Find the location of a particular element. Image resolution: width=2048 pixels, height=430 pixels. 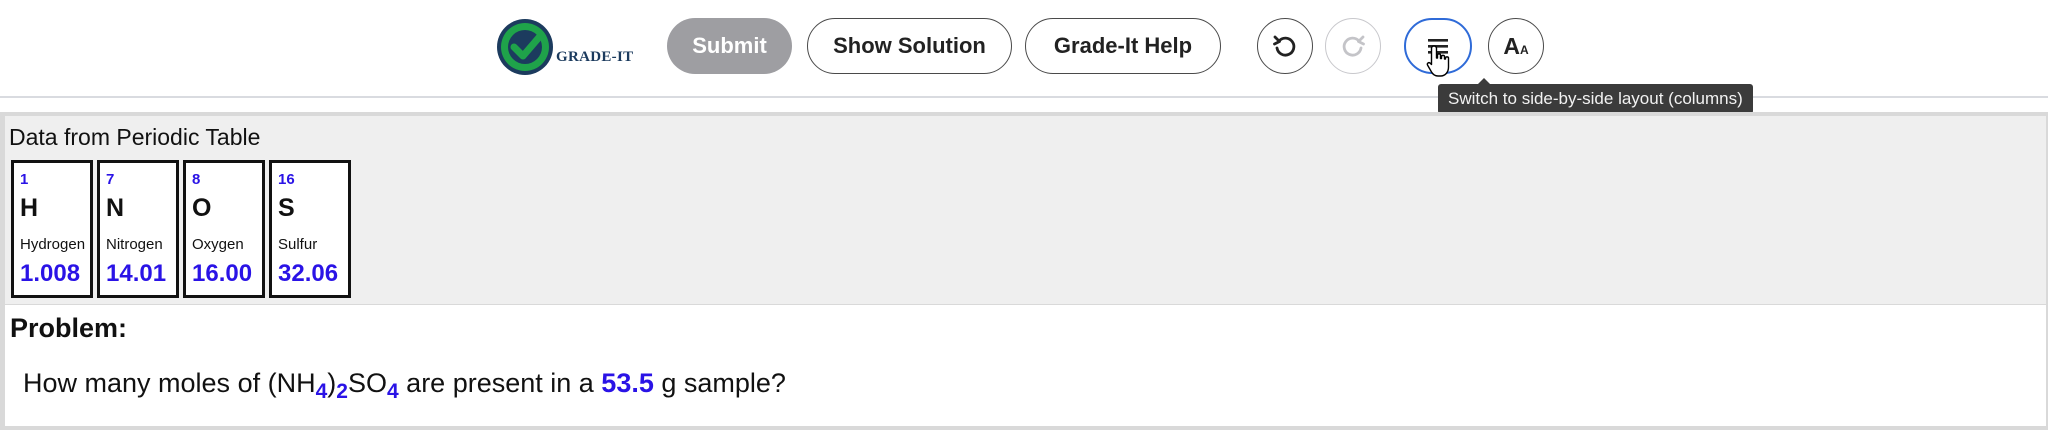

element-symbol: H is located at coordinates (29, 208).